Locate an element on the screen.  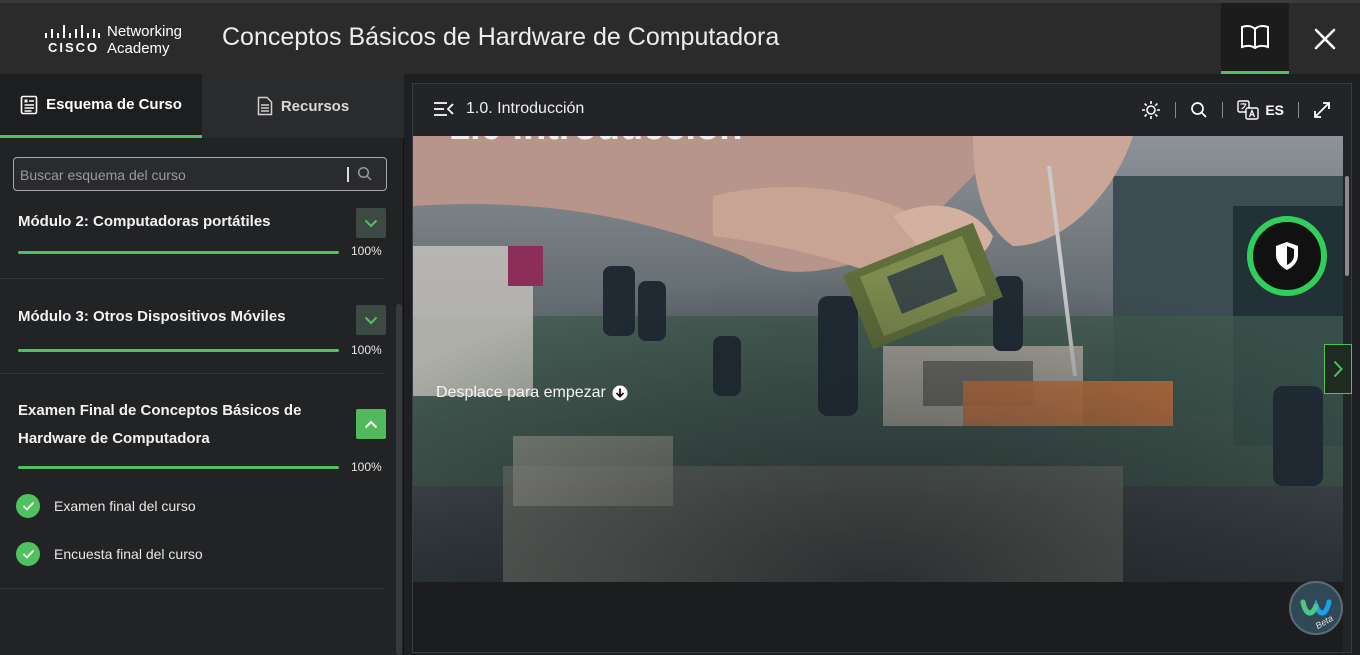
shield-icon is located at coordinates (1287, 256).